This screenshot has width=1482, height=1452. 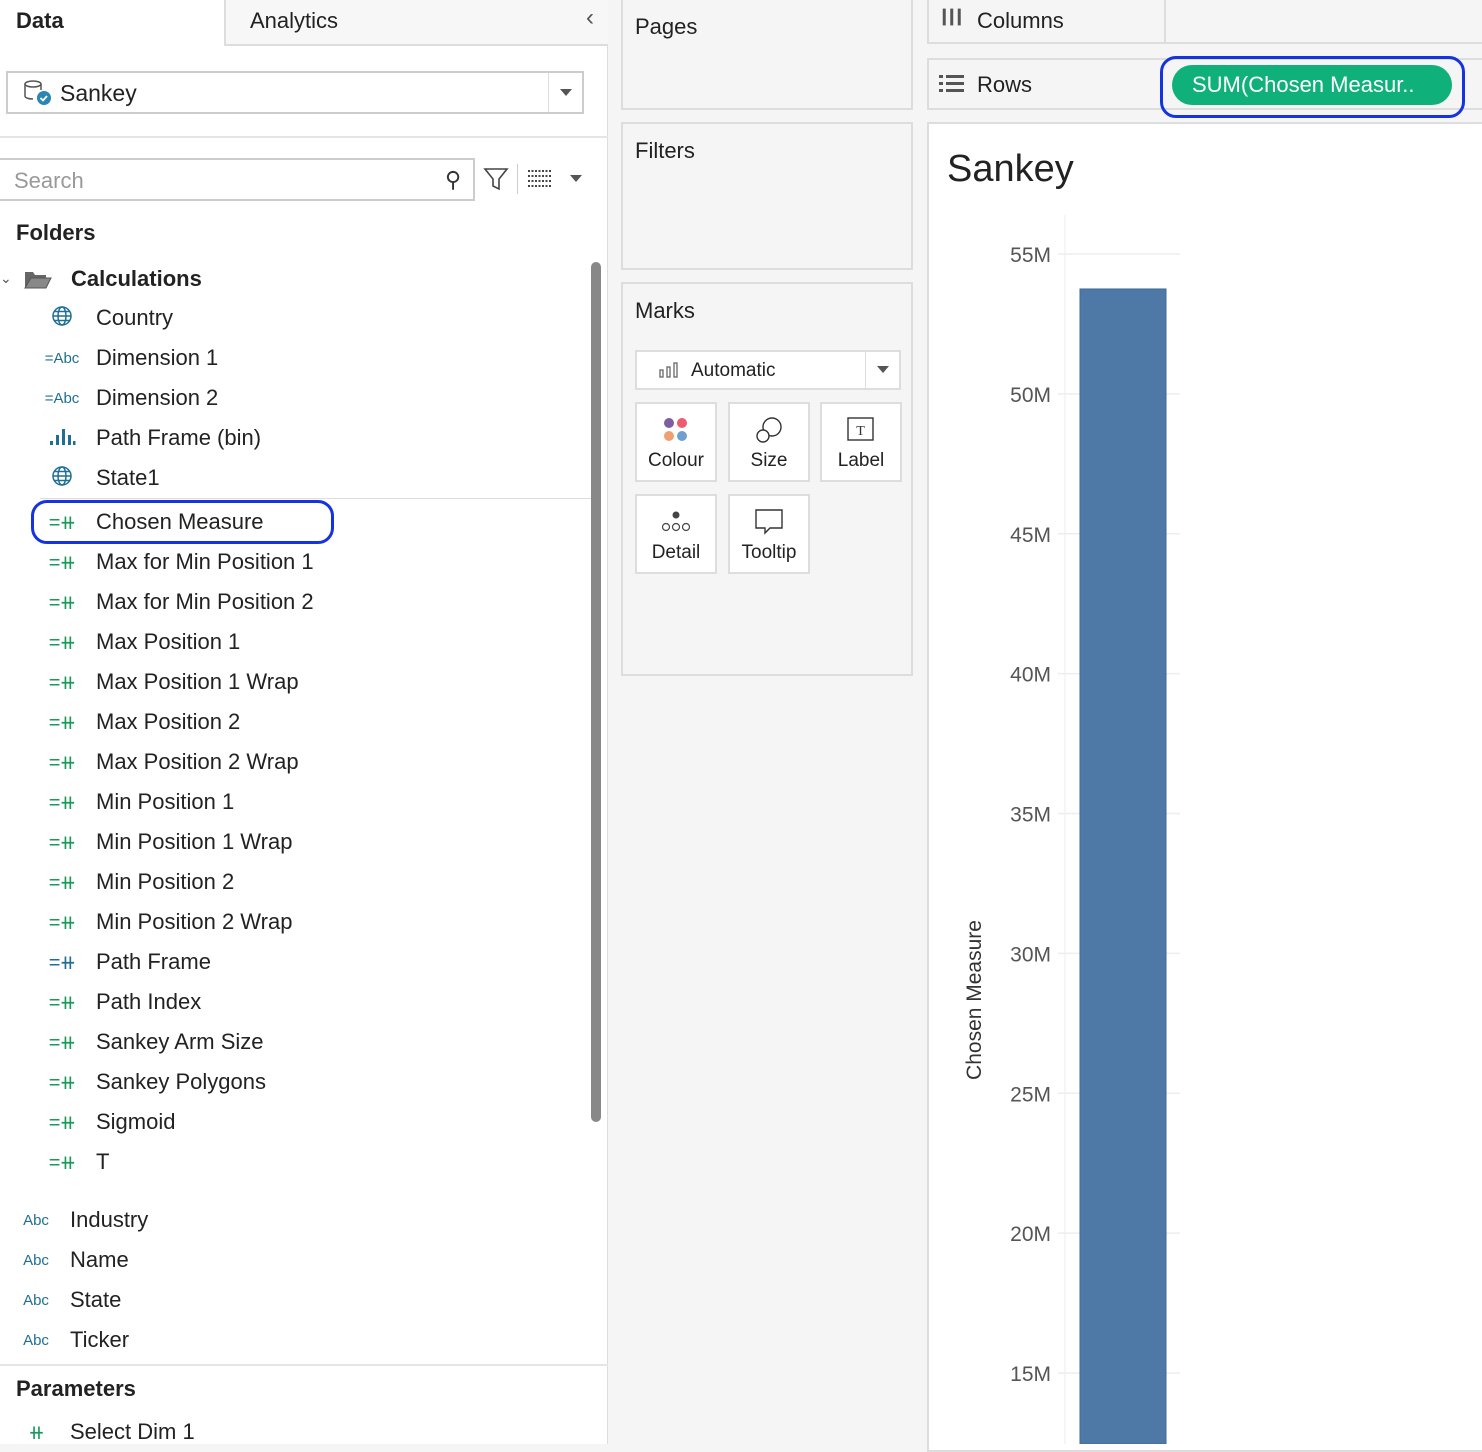 I want to click on y-tick-label: 15M, so click(x=1030, y=1374).